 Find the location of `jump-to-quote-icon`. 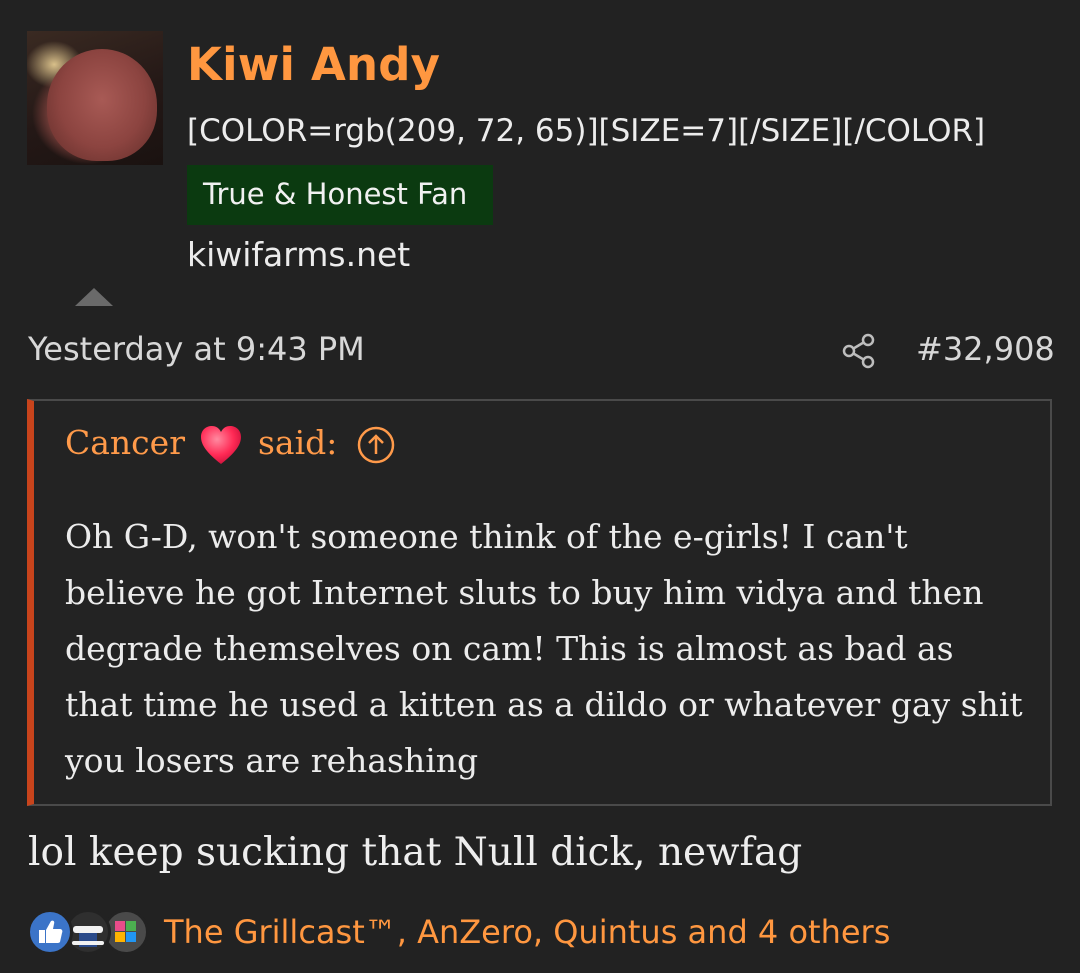

jump-to-quote-icon is located at coordinates (376, 445).